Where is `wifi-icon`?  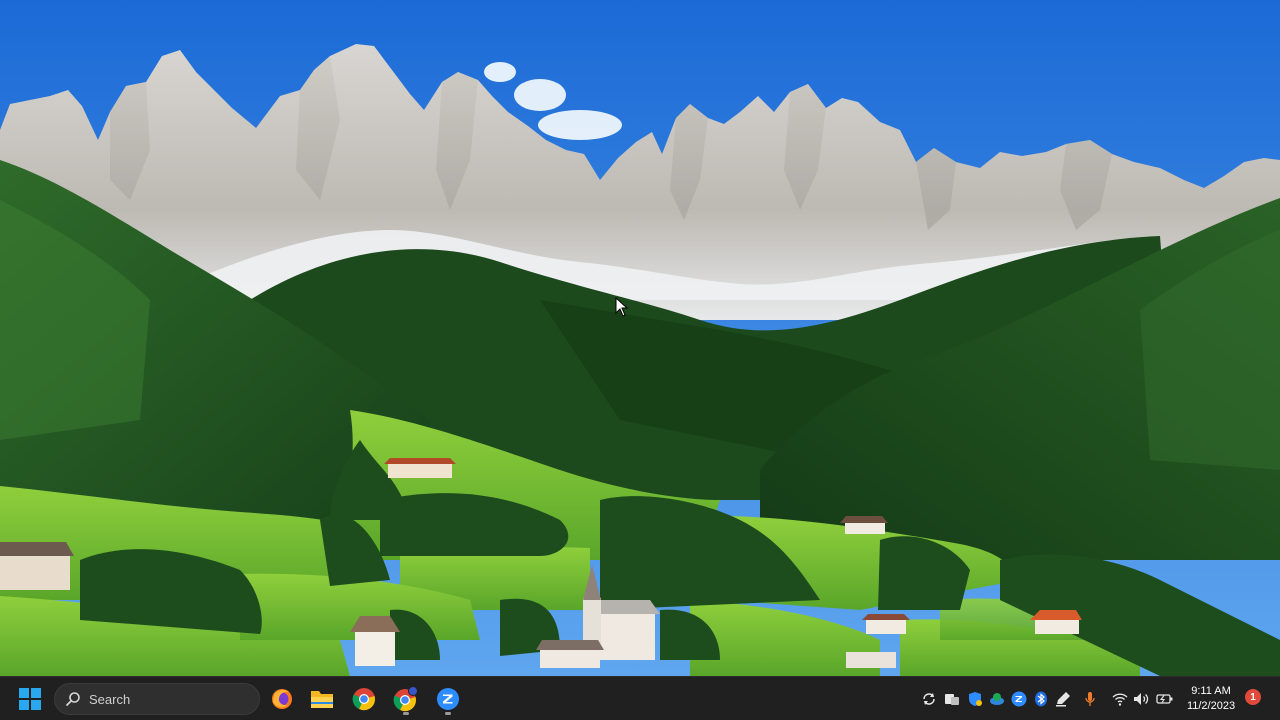
wifi-icon is located at coordinates (1120, 699).